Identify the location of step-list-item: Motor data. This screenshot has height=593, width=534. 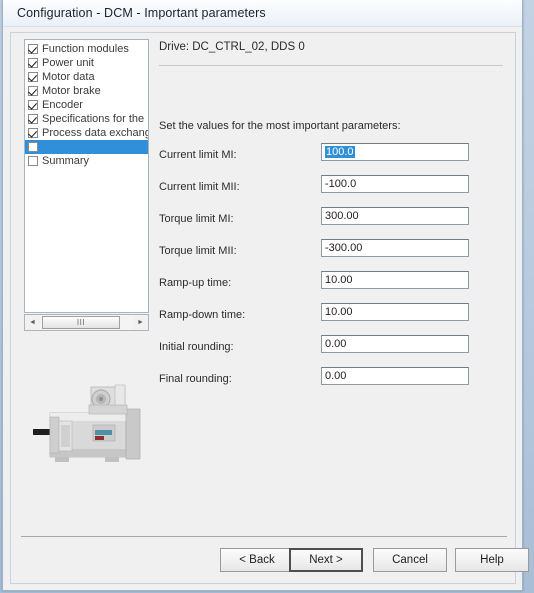
(86, 77).